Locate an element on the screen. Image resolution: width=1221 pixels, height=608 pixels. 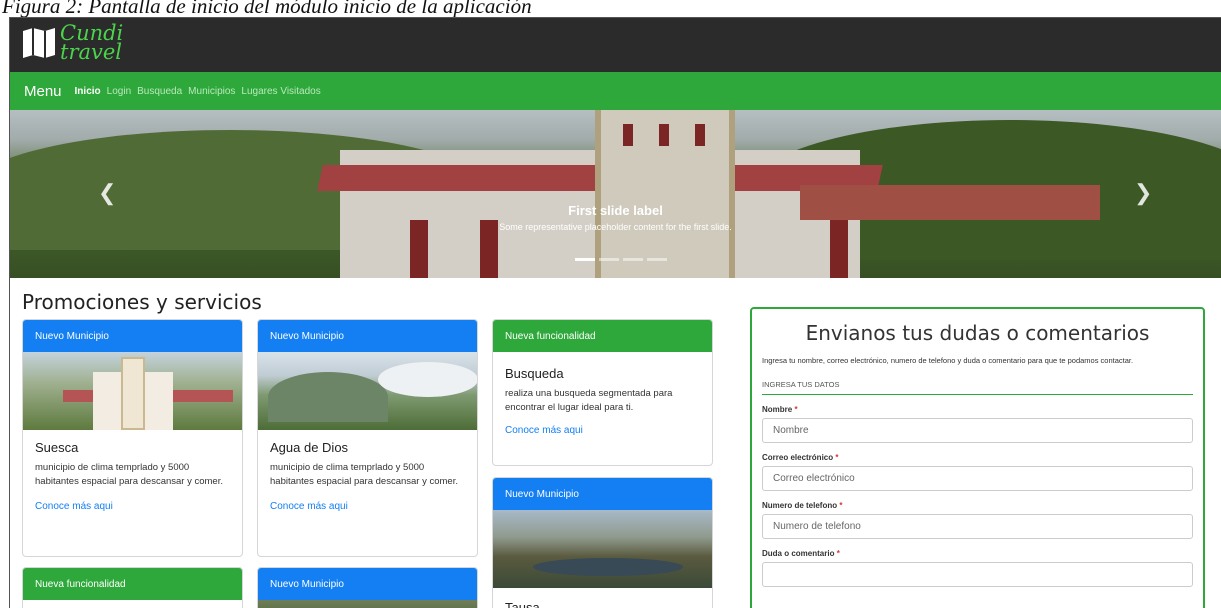
name-field is located at coordinates (977, 430).